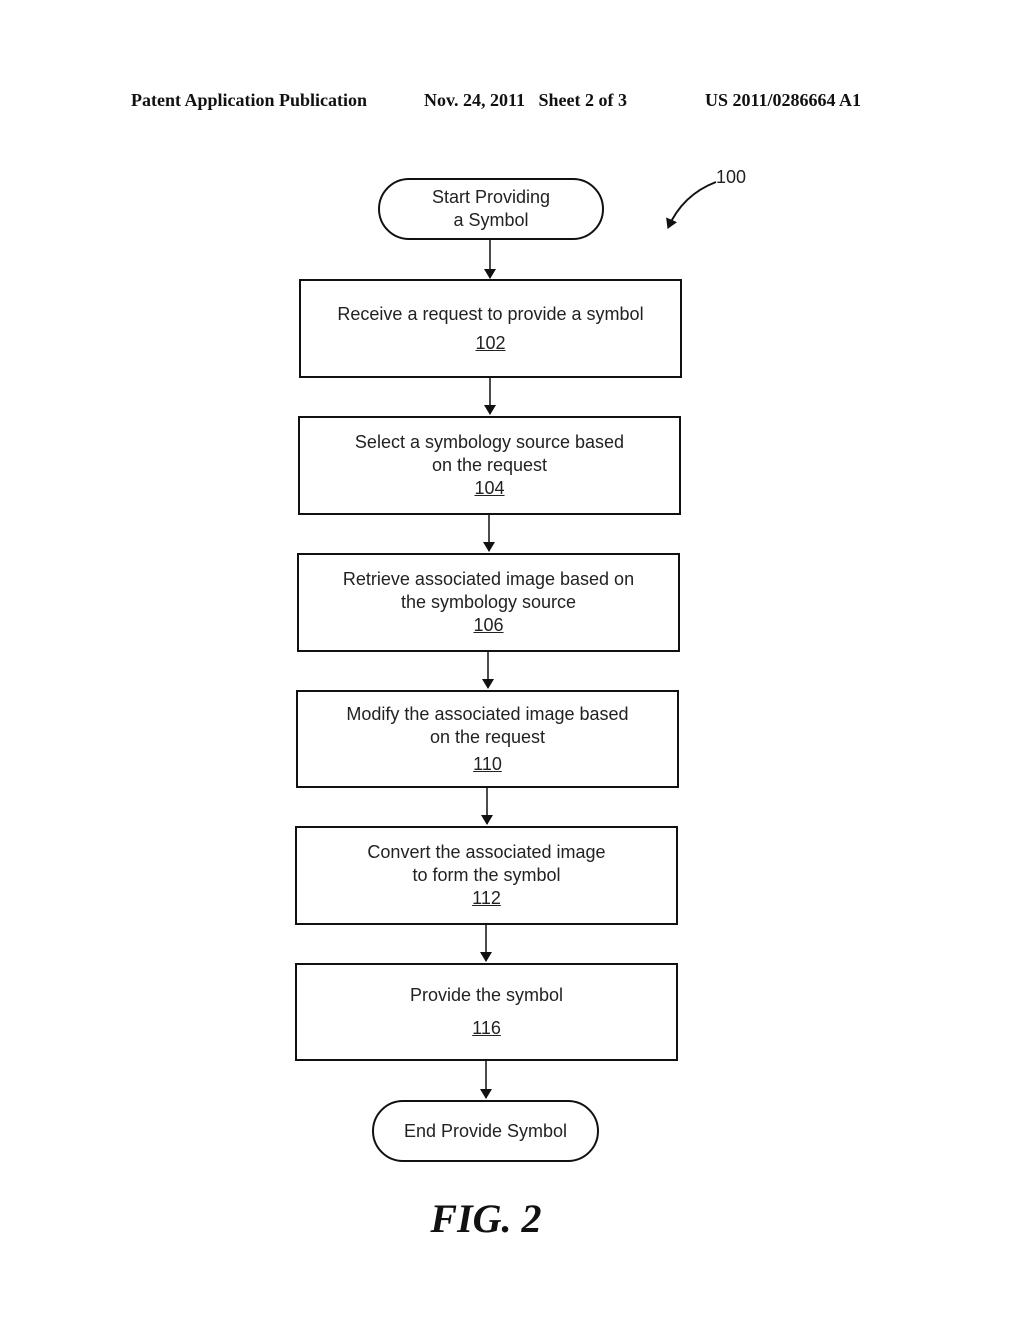  What do you see at coordinates (491, 220) in the screenshot?
I see `start-line-2: a Symbol` at bounding box center [491, 220].